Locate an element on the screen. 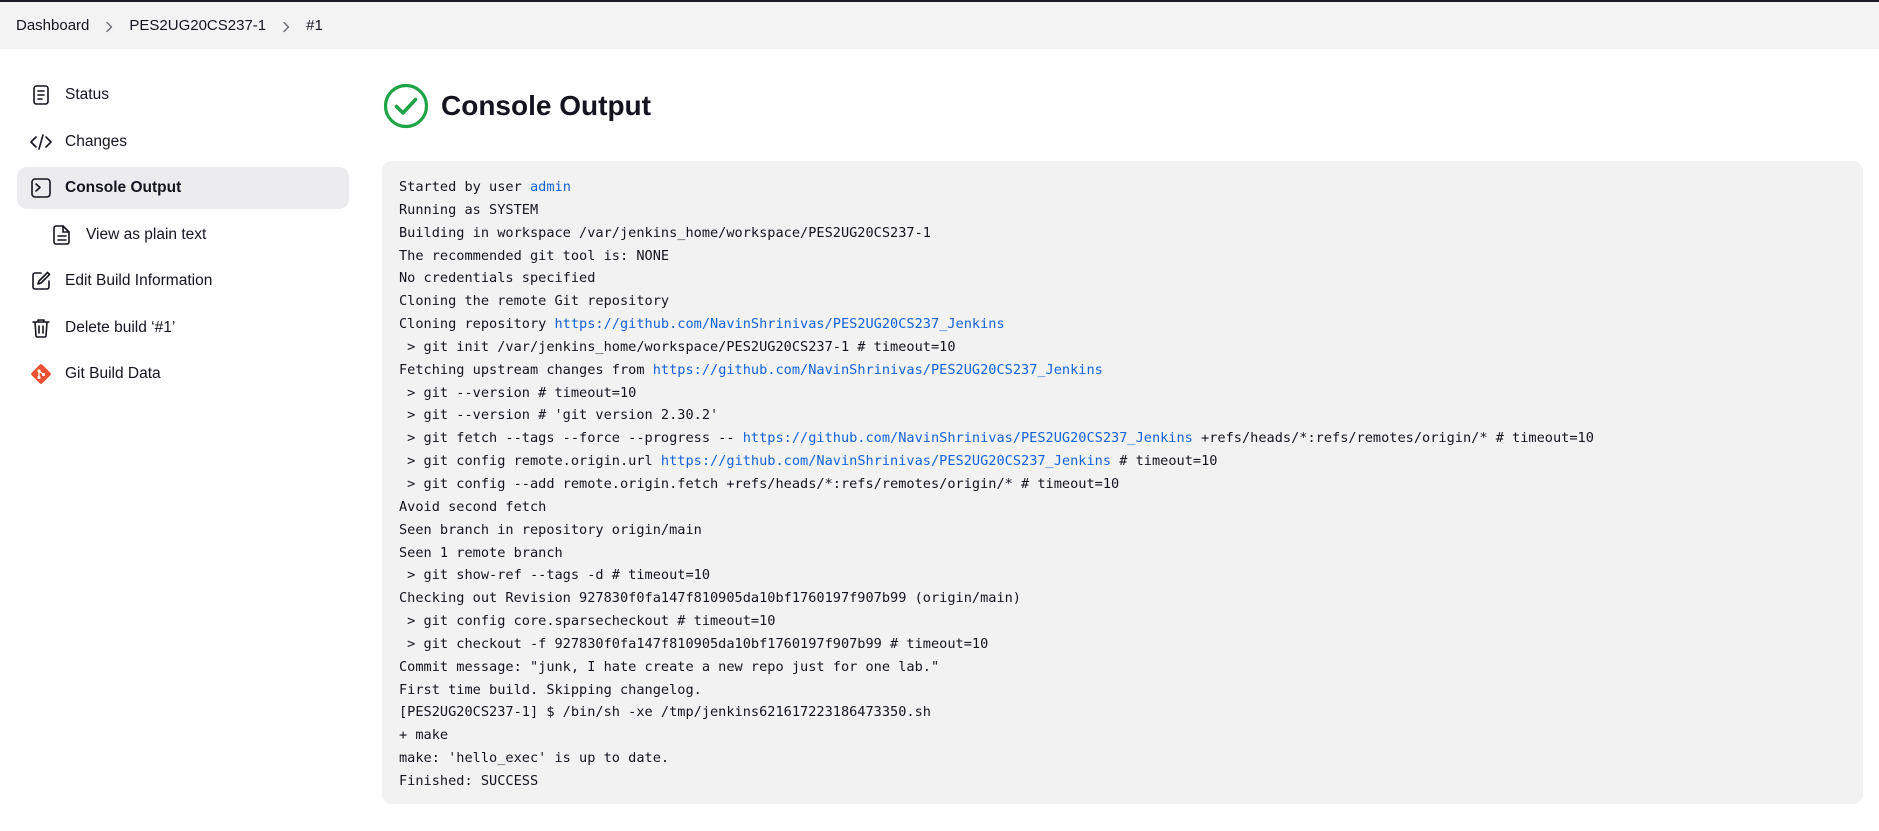 This screenshot has width=1879, height=831. document-icon is located at coordinates (41, 95).